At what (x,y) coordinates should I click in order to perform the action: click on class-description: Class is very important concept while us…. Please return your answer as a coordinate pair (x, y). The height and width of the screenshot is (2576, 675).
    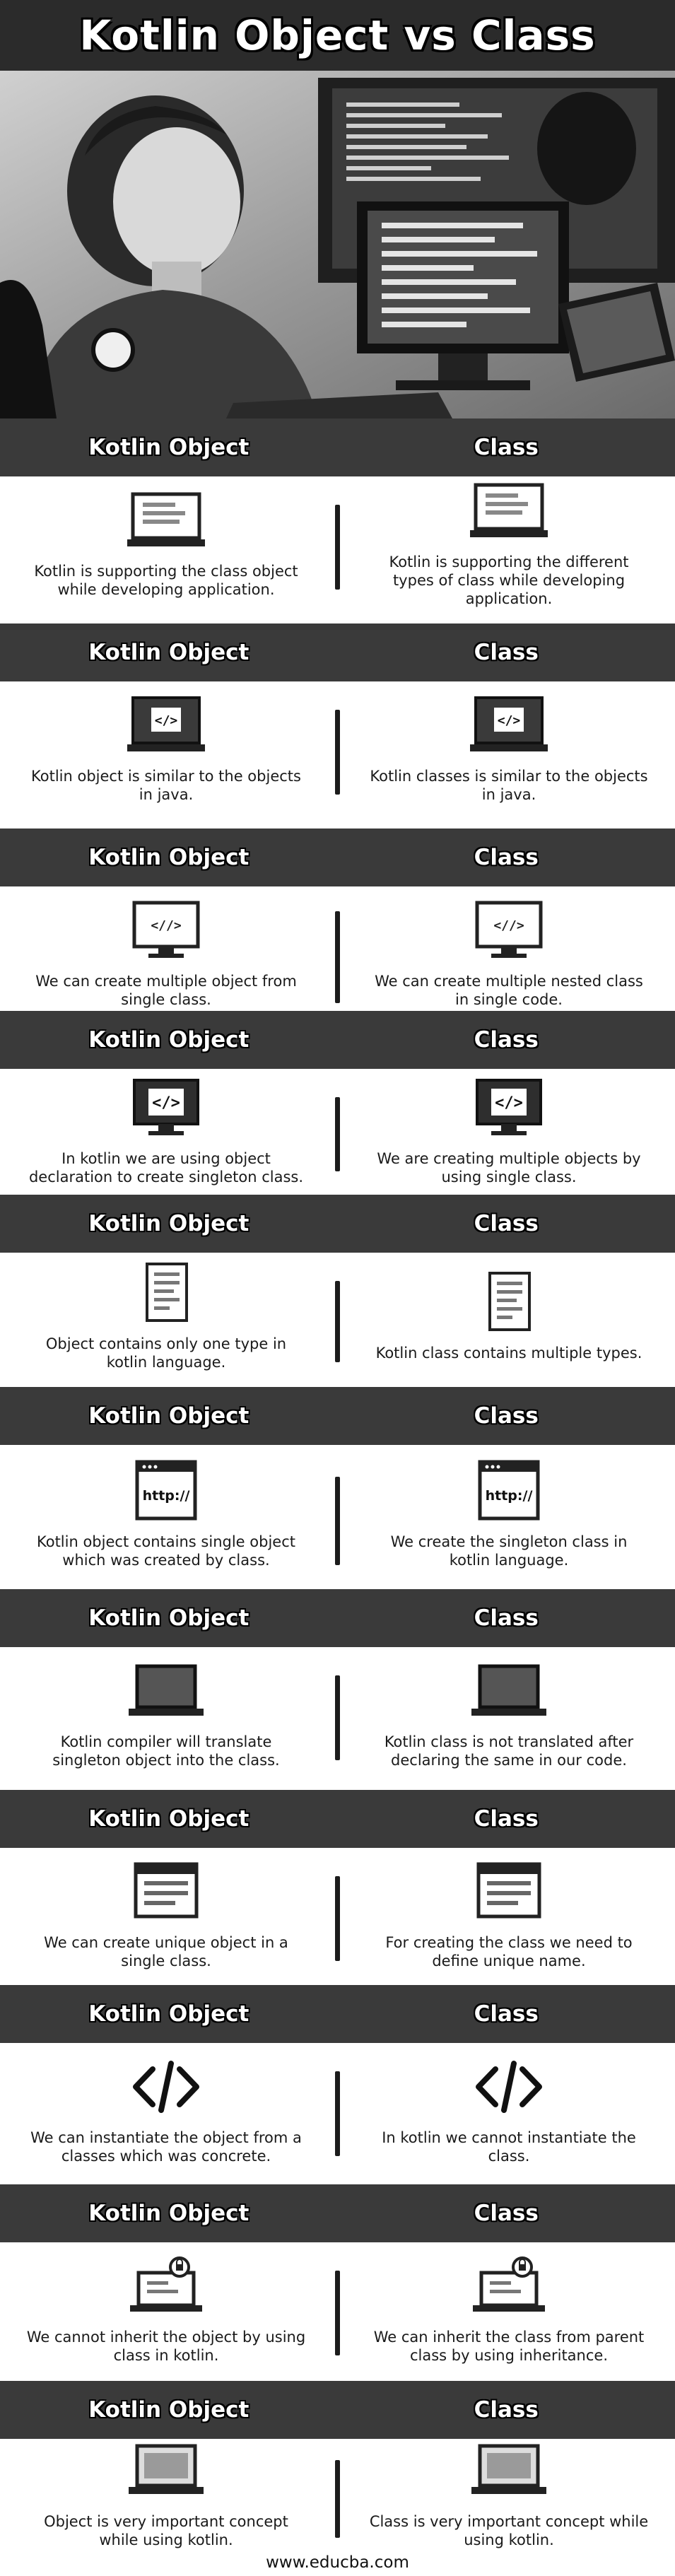
    Looking at the image, I should click on (509, 2530).